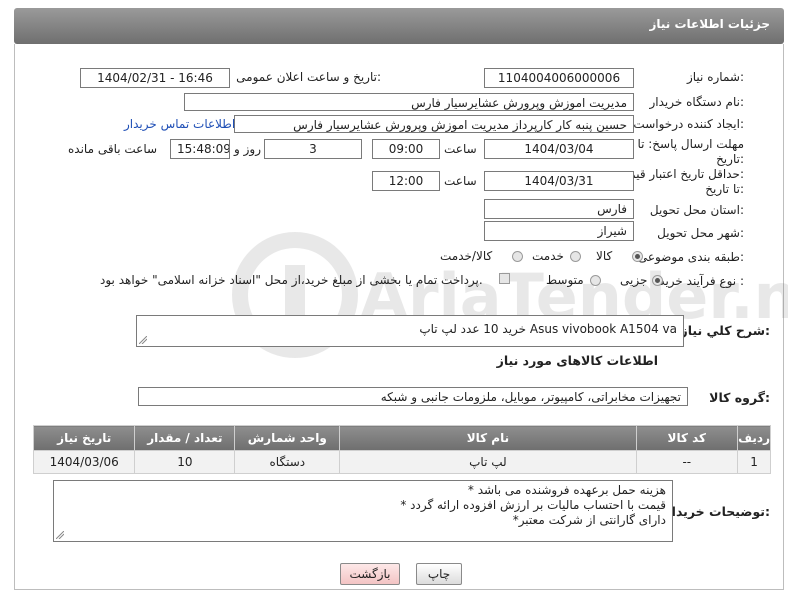 The height and width of the screenshot is (598, 788). What do you see at coordinates (637, 256) in the screenshot?
I see `category-radio-goods` at bounding box center [637, 256].